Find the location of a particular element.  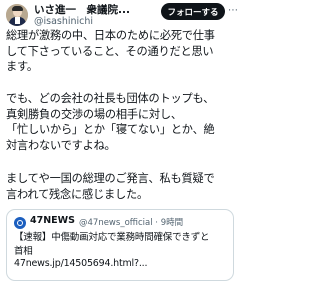

quoted-headline-cont: 首相 is located at coordinates (23, 251).